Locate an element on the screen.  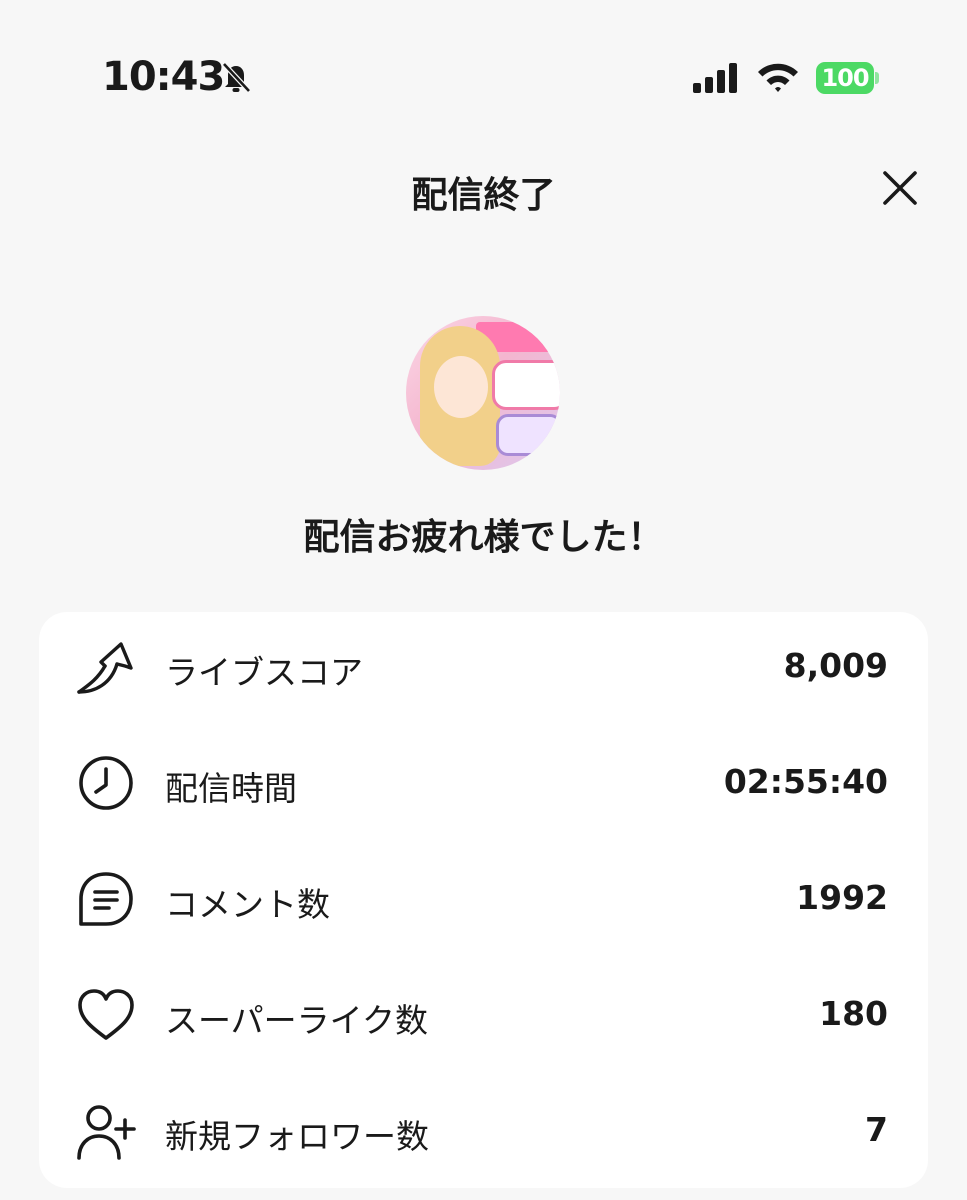
score-arrow-icon is located at coordinates (105, 668).